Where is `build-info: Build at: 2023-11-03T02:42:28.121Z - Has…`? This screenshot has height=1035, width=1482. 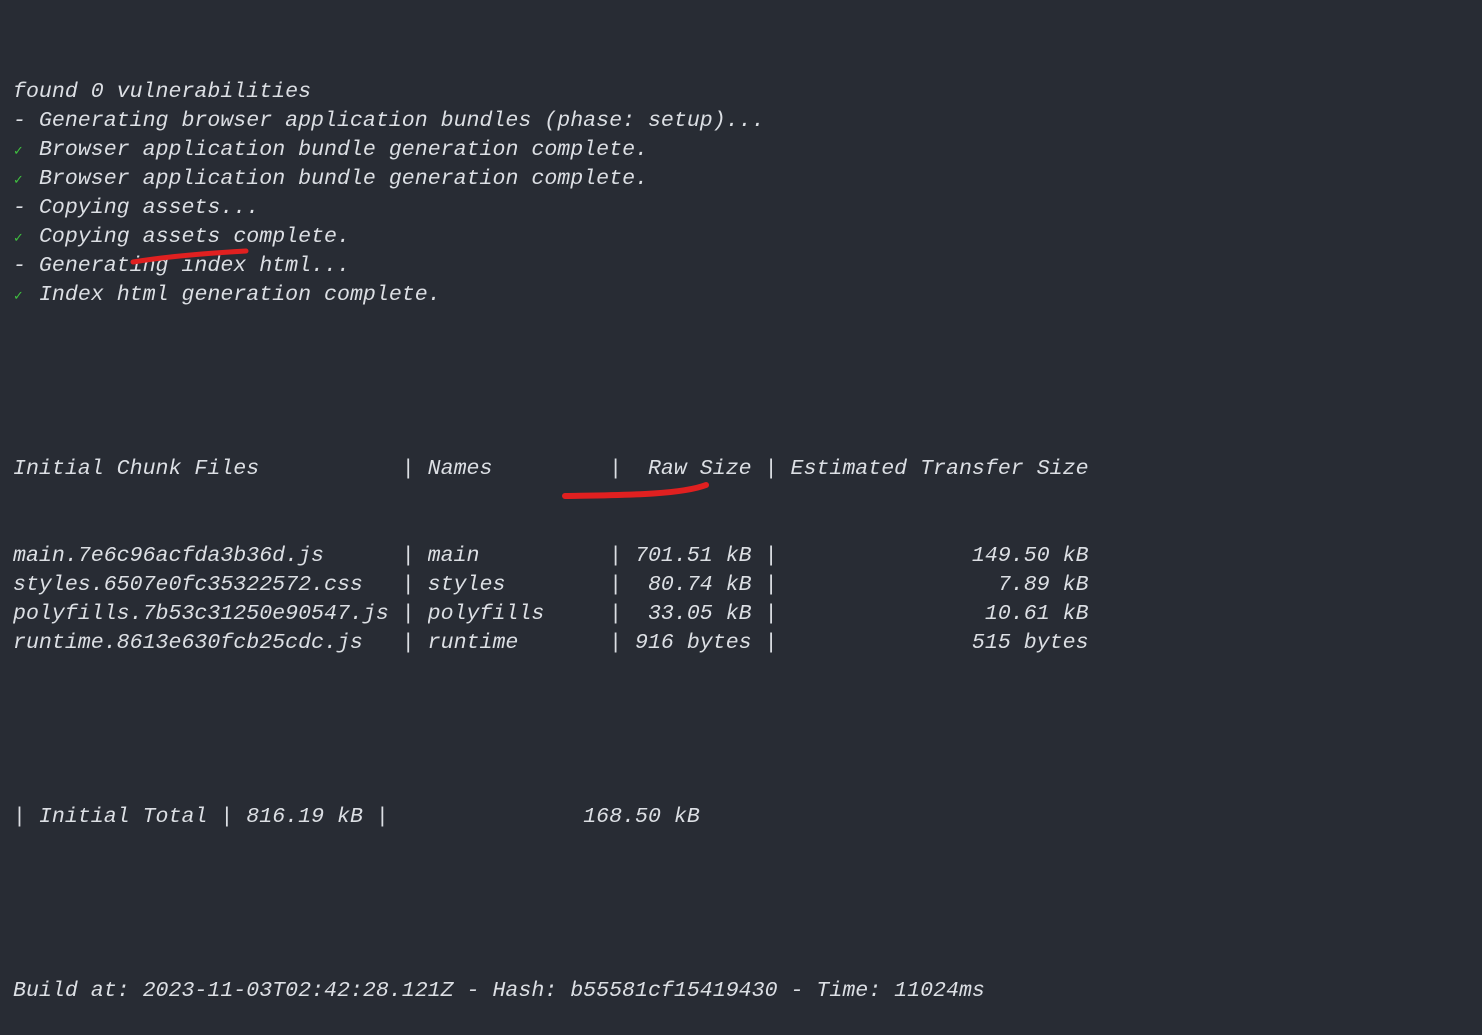 build-info: Build at: 2023-11-03T02:42:28.121Z - Has… is located at coordinates (499, 991).